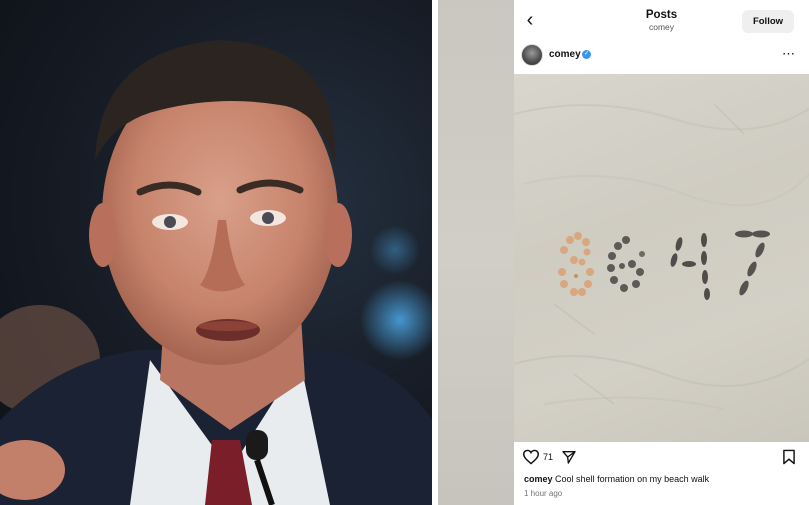  What do you see at coordinates (543, 493) in the screenshot?
I see `post-timestamp: 1 hour ago` at bounding box center [543, 493].